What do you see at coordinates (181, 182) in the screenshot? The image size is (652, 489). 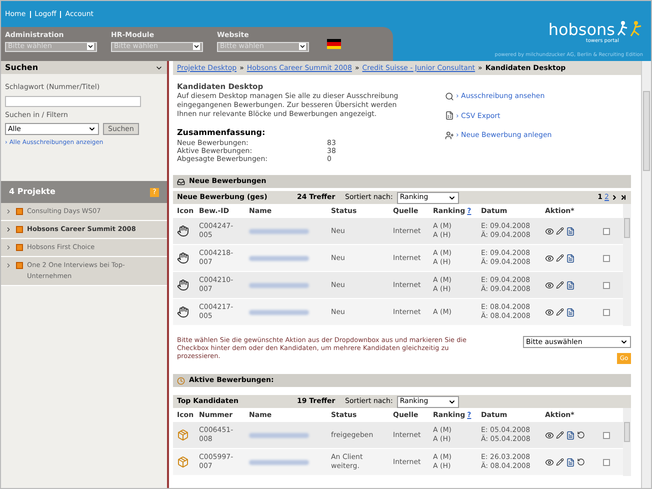 I see `inbox-icon` at bounding box center [181, 182].